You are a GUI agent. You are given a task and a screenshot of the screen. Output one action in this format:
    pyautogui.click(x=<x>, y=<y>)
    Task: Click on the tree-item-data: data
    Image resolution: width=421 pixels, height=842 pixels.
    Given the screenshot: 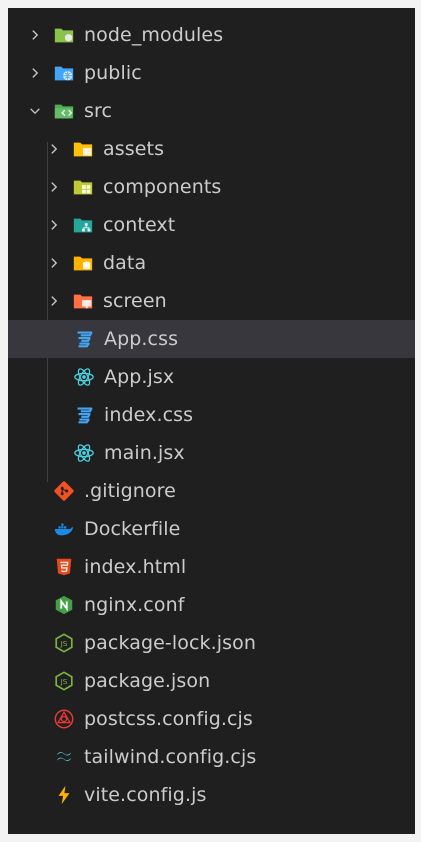 What is the action you would take?
    pyautogui.click(x=211, y=263)
    